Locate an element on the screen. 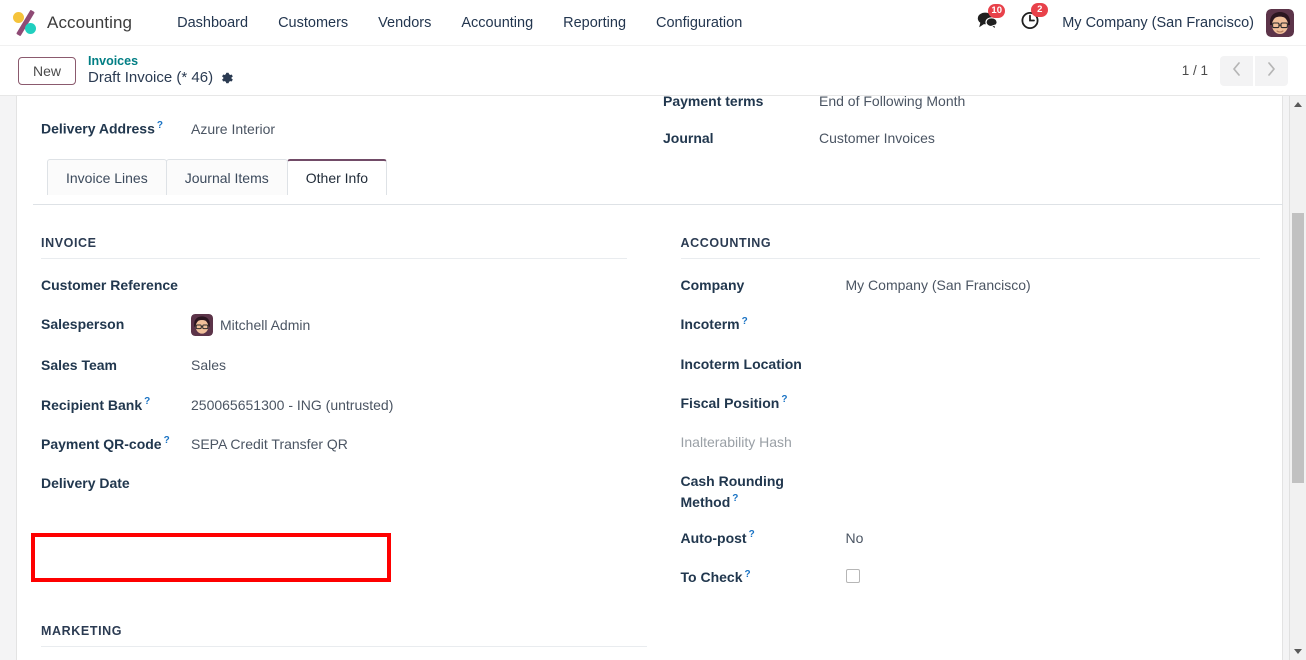 This screenshot has height=660, width=1306. field-auto-post-label: Auto-post? is located at coordinates (717, 538).